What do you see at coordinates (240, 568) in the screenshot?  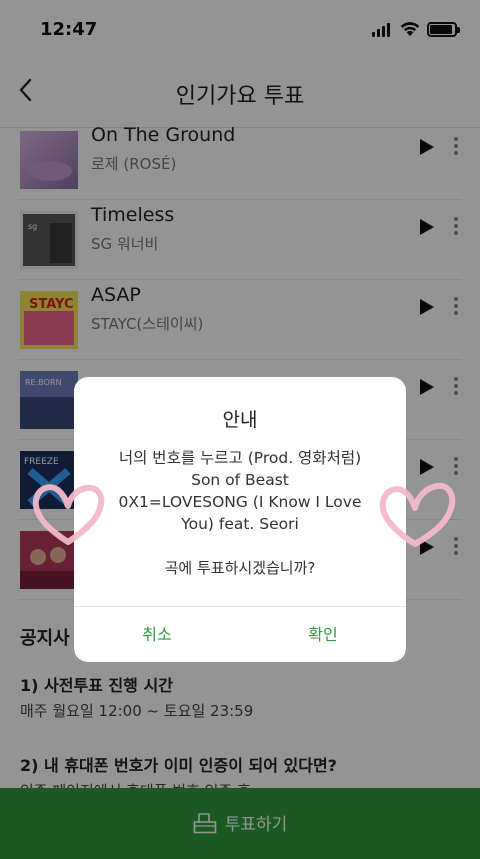 I see `dialog-question: 곡에 투표하시겠습니까?` at bounding box center [240, 568].